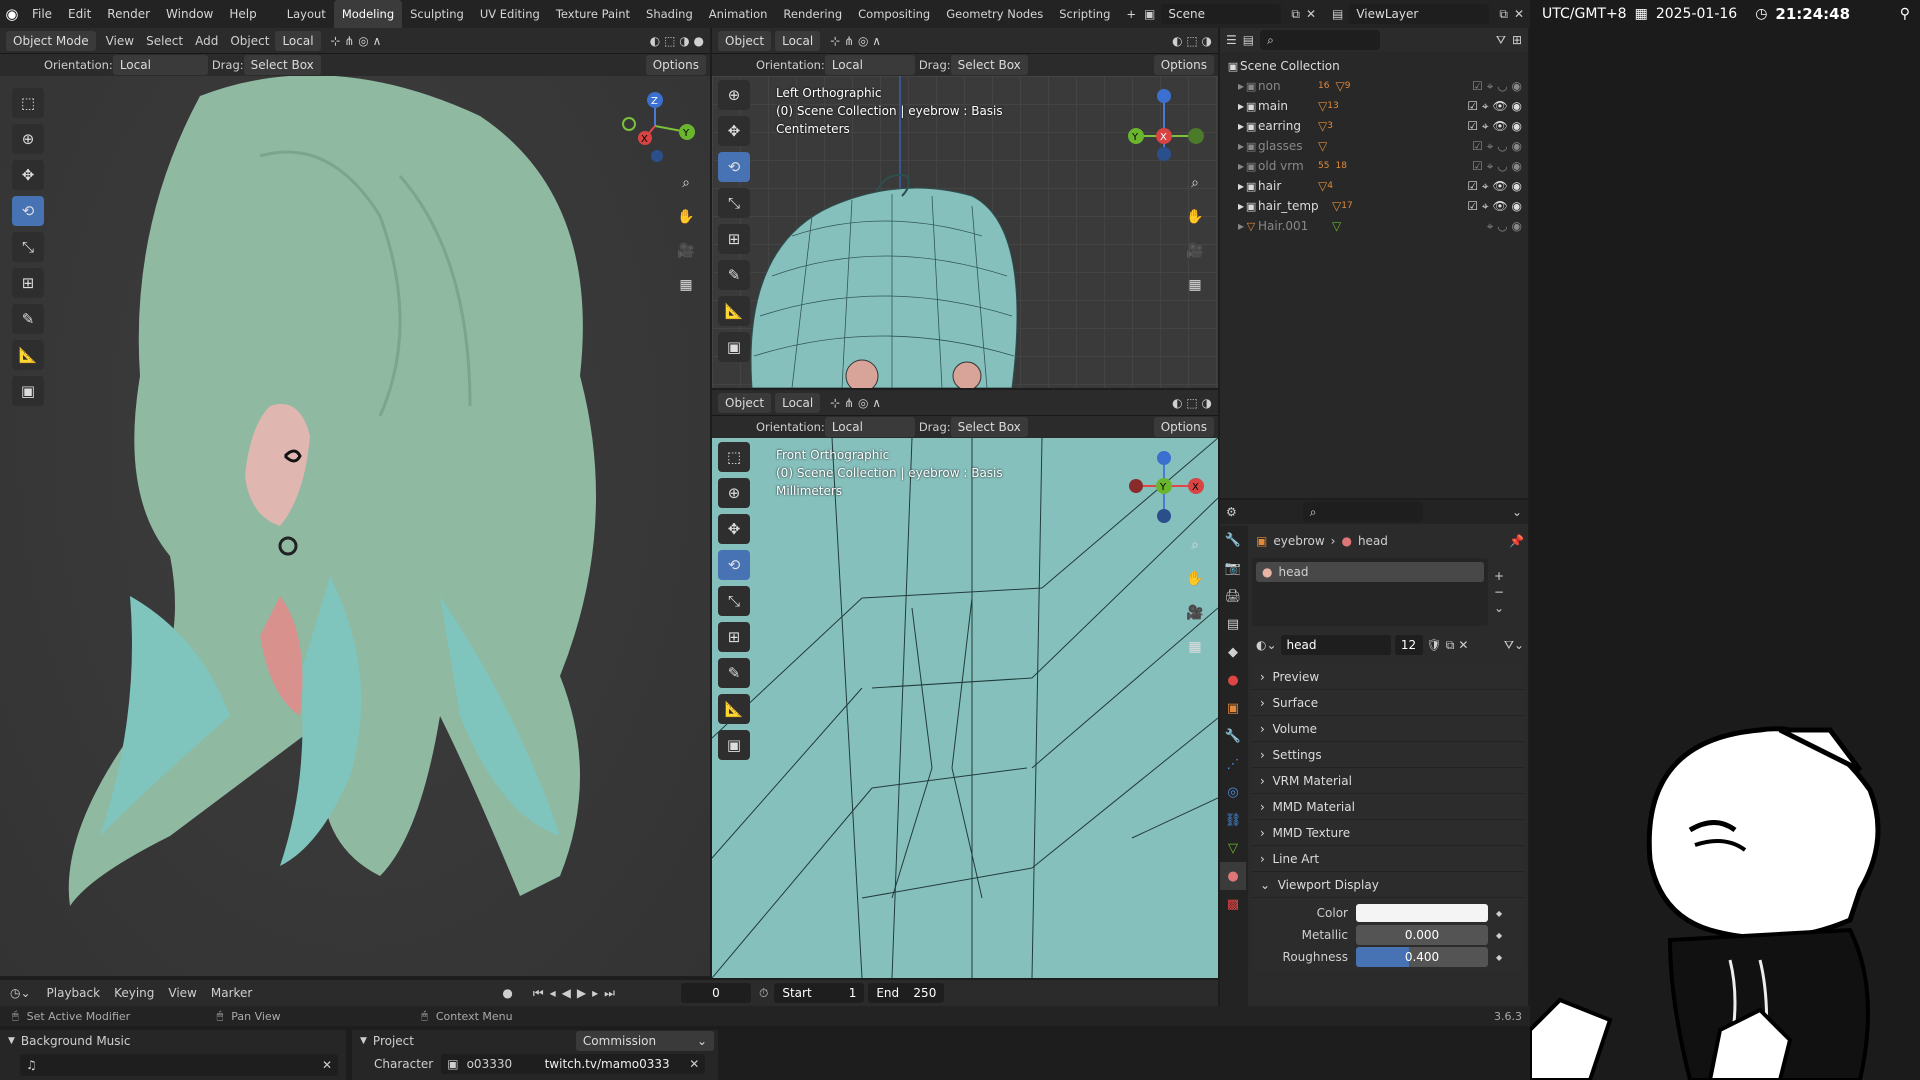 The image size is (1920, 1080). What do you see at coordinates (1388, 885) in the screenshot?
I see `panel-viewport-display: ⌄ Viewport Display` at bounding box center [1388, 885].